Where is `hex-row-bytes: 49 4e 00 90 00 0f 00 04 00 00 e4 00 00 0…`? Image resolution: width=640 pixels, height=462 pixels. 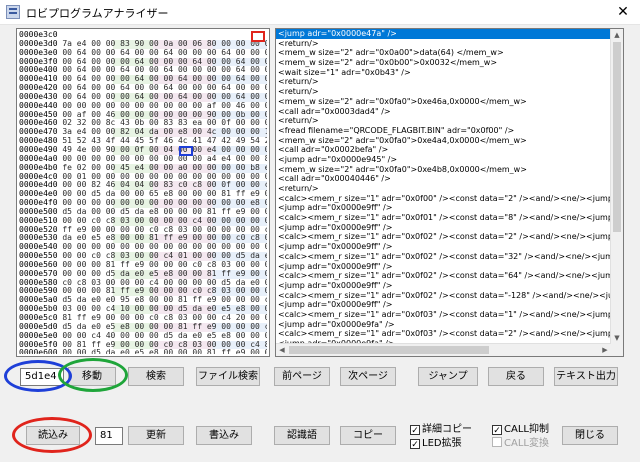 hex-row-bytes: 49 4e 00 90 00 0f 00 04 00 00 e4 00 00 0… is located at coordinates (164, 149).